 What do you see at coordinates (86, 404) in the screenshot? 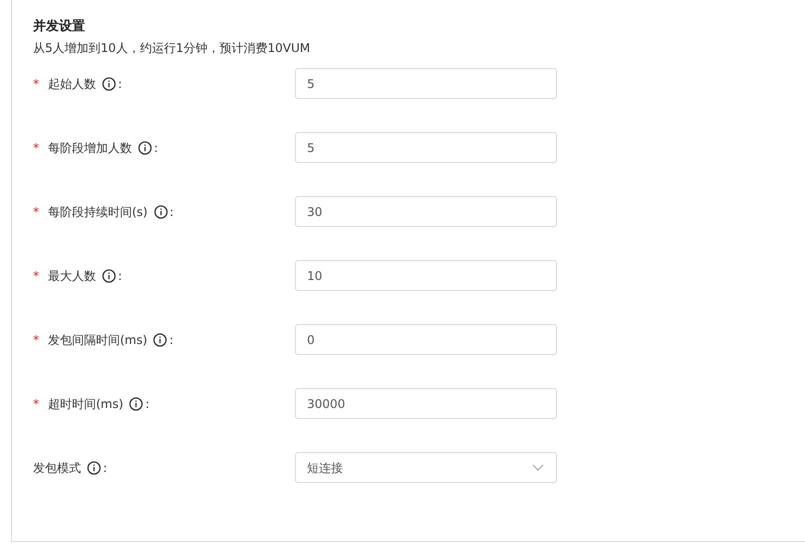
I see `field-label: 超时时间(ms)` at bounding box center [86, 404].